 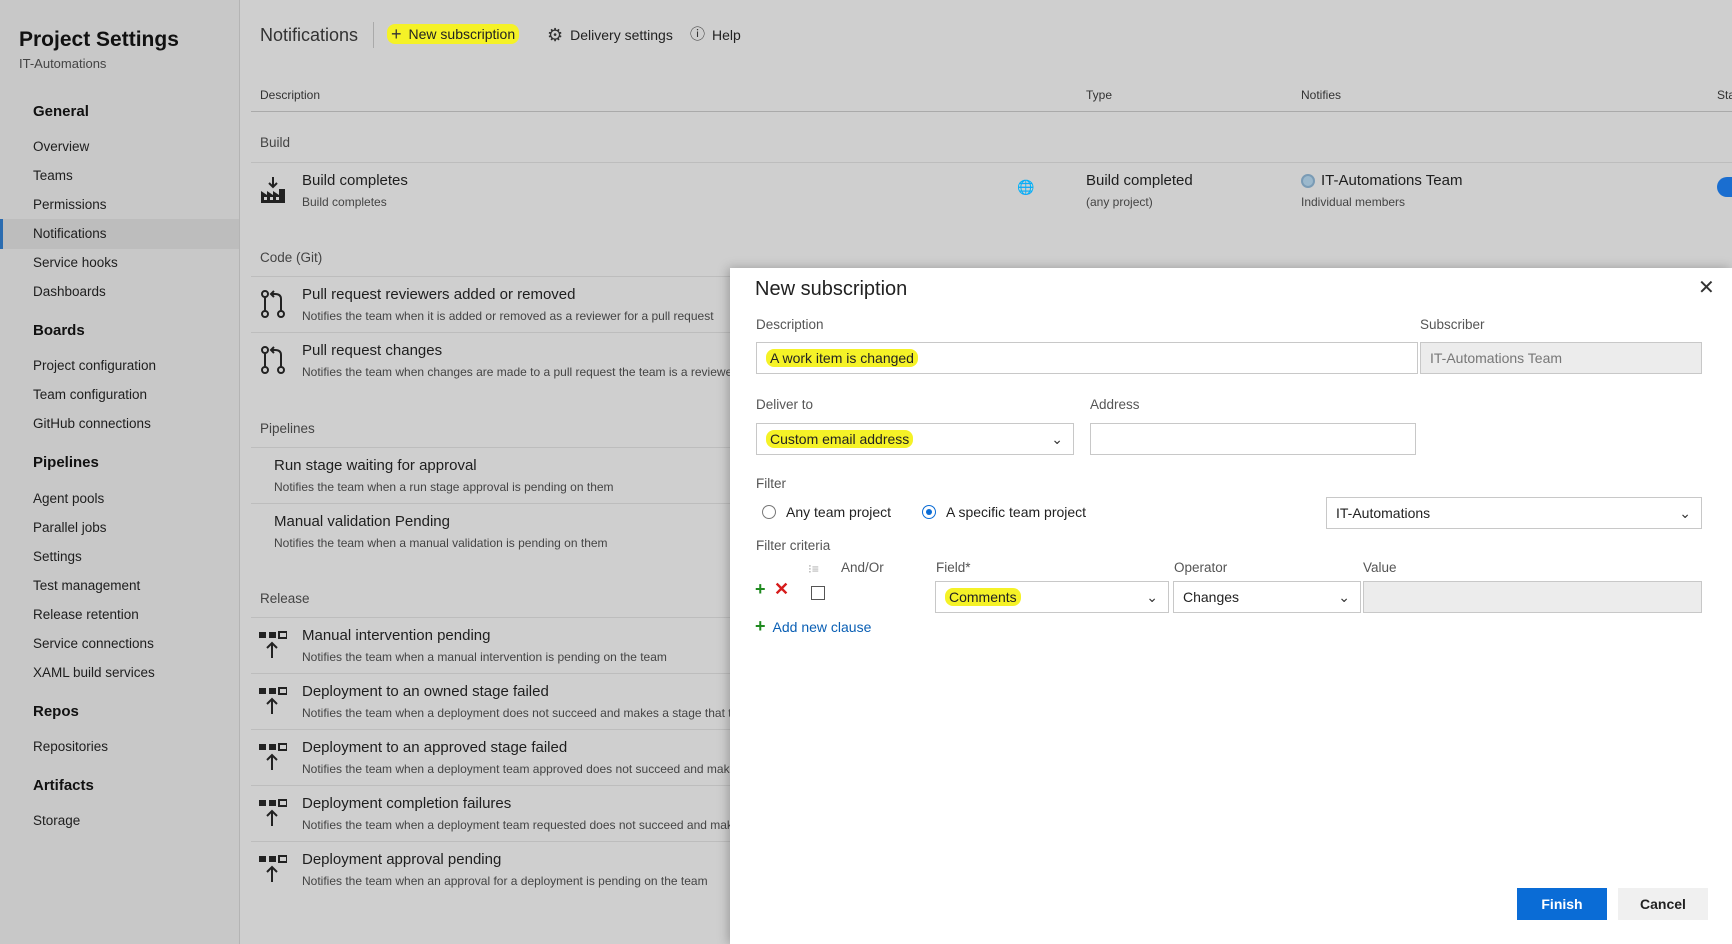 What do you see at coordinates (275, 142) in the screenshot?
I see `group-build: Build` at bounding box center [275, 142].